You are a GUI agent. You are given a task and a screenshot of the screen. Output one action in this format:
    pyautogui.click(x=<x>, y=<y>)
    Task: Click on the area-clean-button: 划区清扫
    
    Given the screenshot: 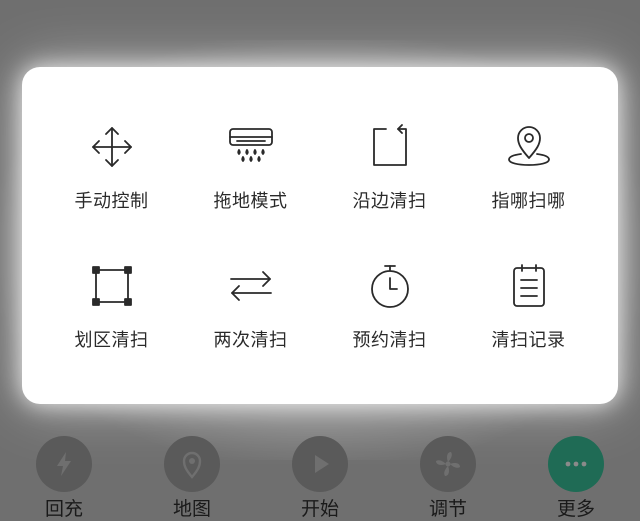 What is the action you would take?
    pyautogui.click(x=111, y=323)
    